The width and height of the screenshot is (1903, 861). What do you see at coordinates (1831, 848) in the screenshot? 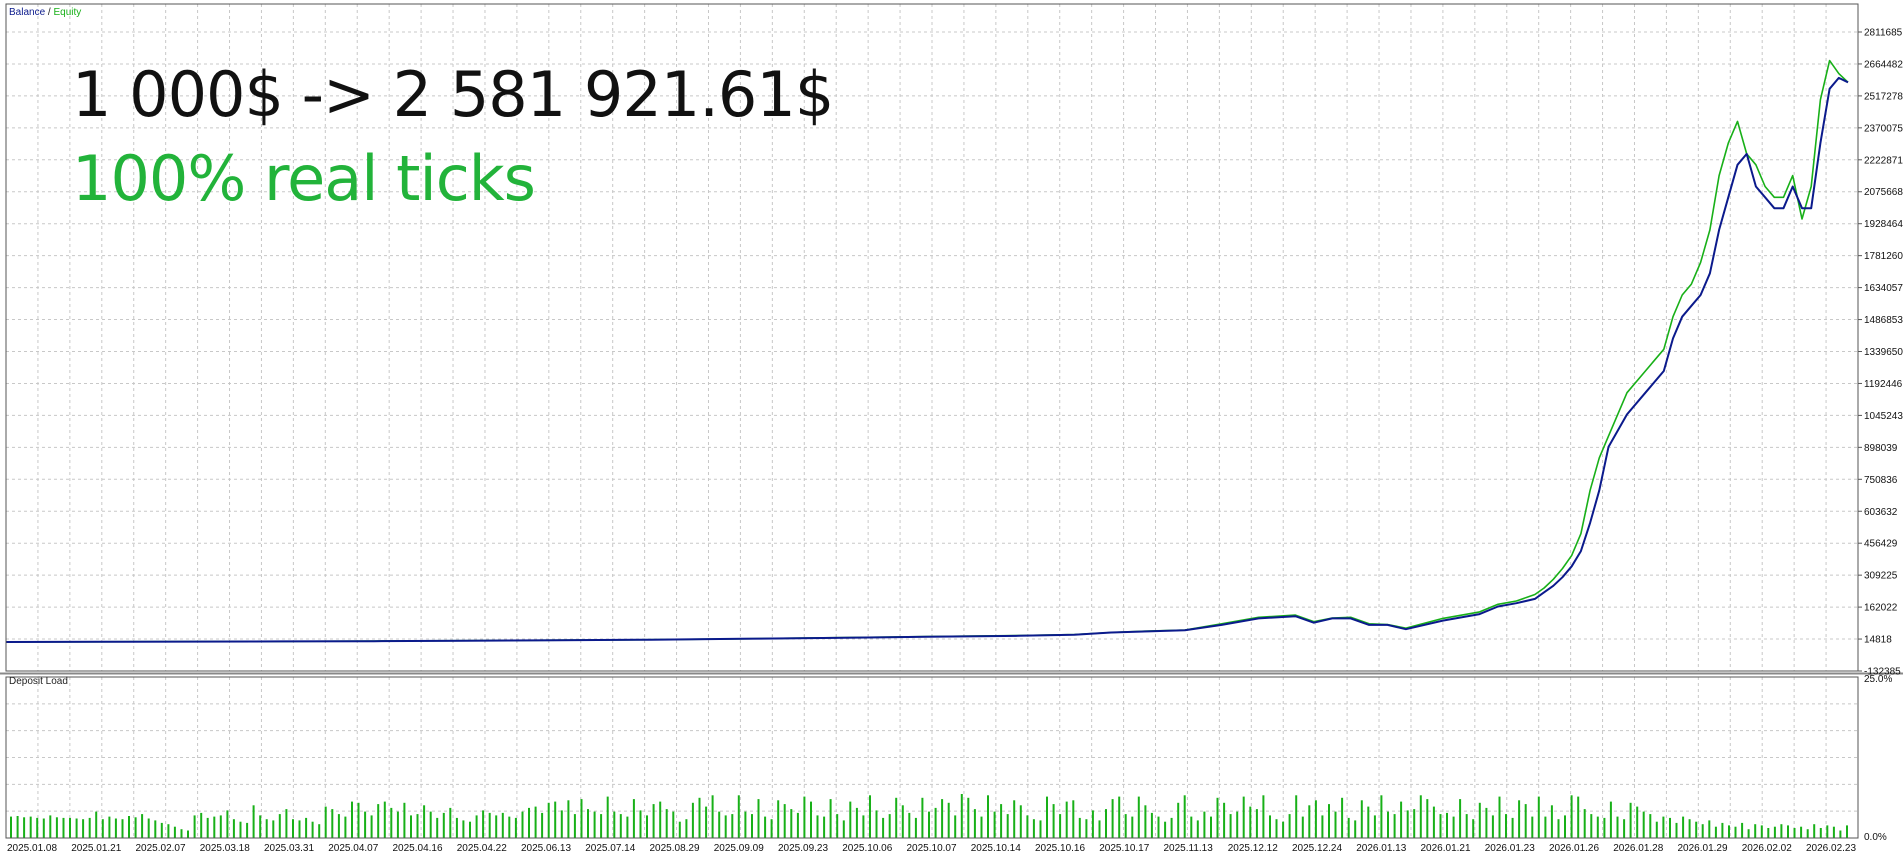
I see `x-tick-label: 2026.02.23` at bounding box center [1831, 848].